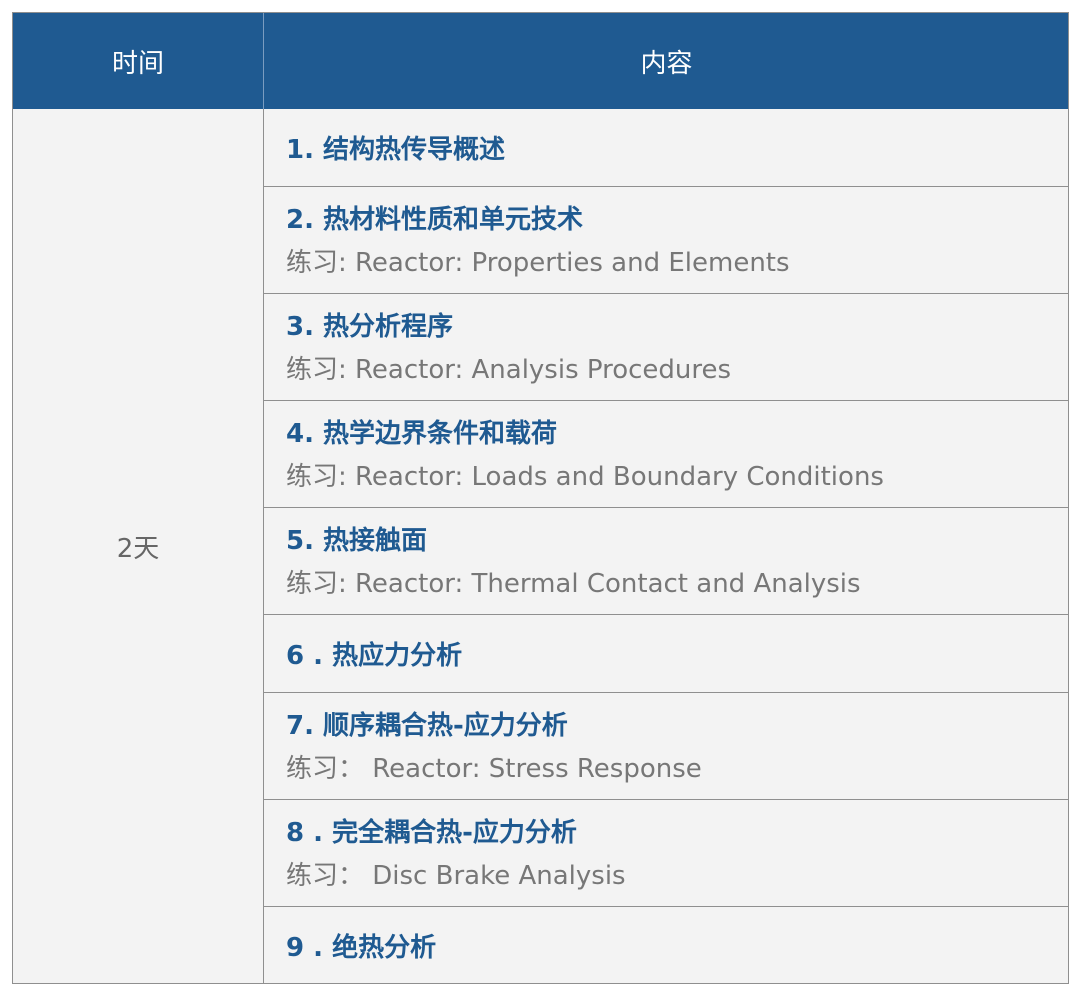 The image size is (1080, 999). I want to click on row-title: 1. 结构热传导概述, so click(396, 150).